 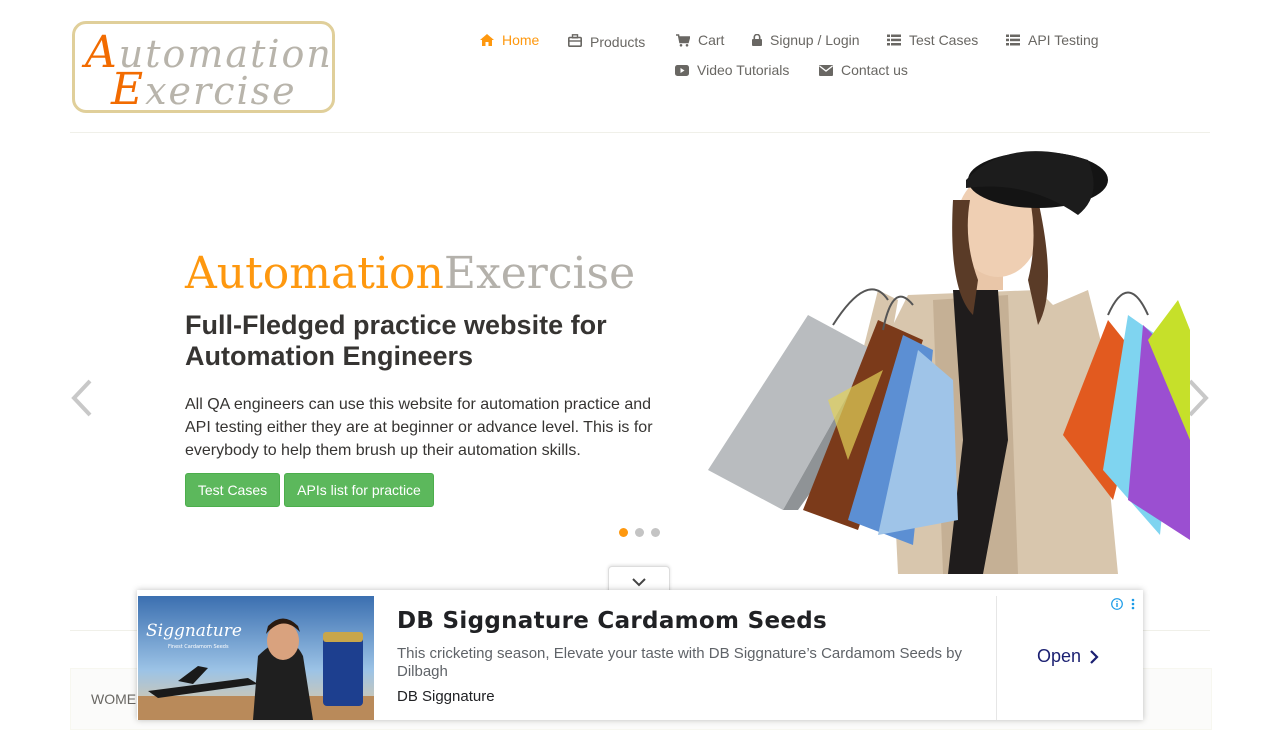 I want to click on apis-list-button: APIs list for practice, so click(x=359, y=490).